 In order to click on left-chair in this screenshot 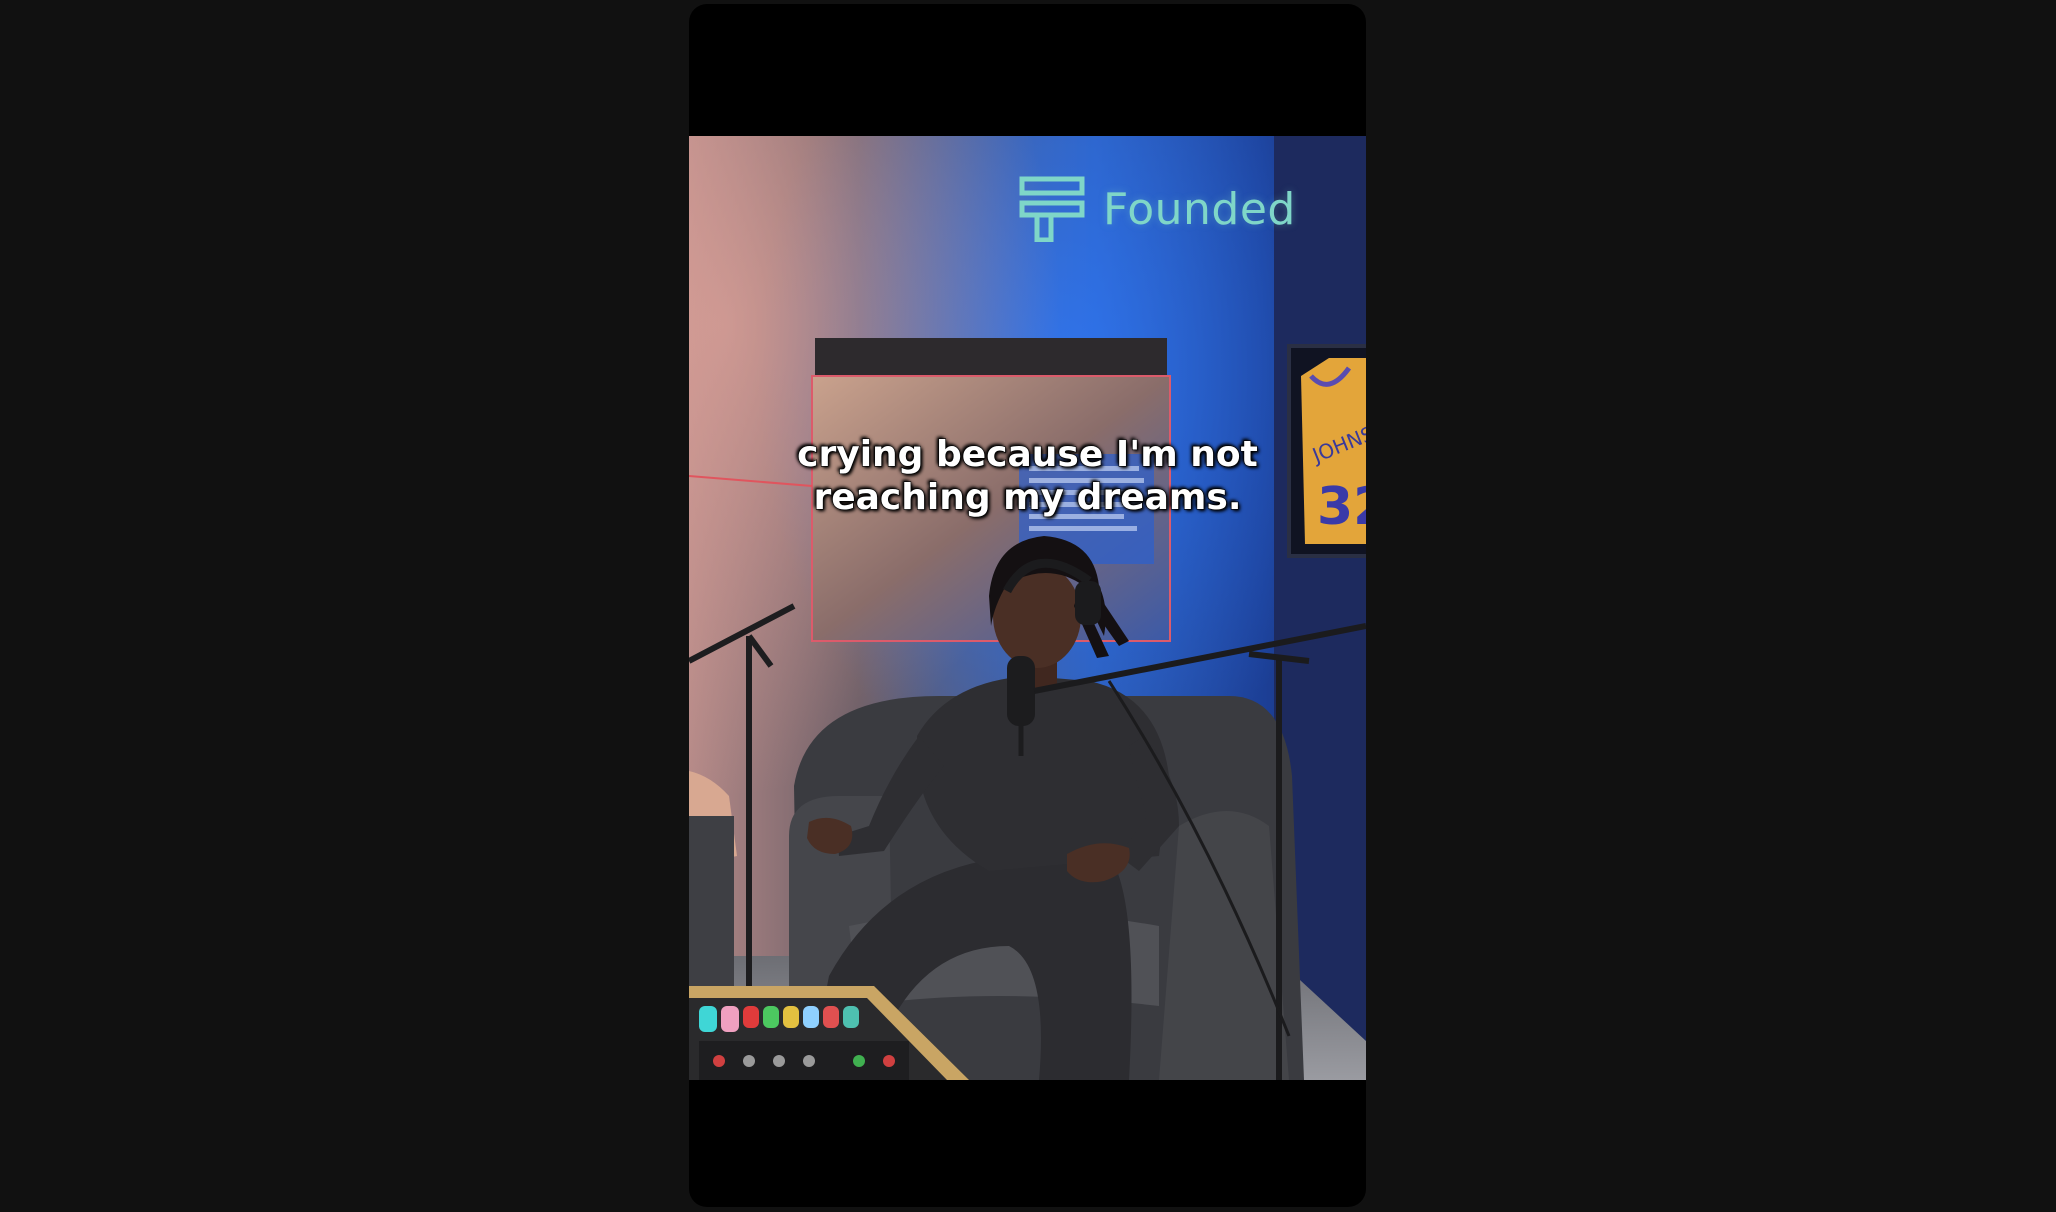, I will do `click(711, 906)`.